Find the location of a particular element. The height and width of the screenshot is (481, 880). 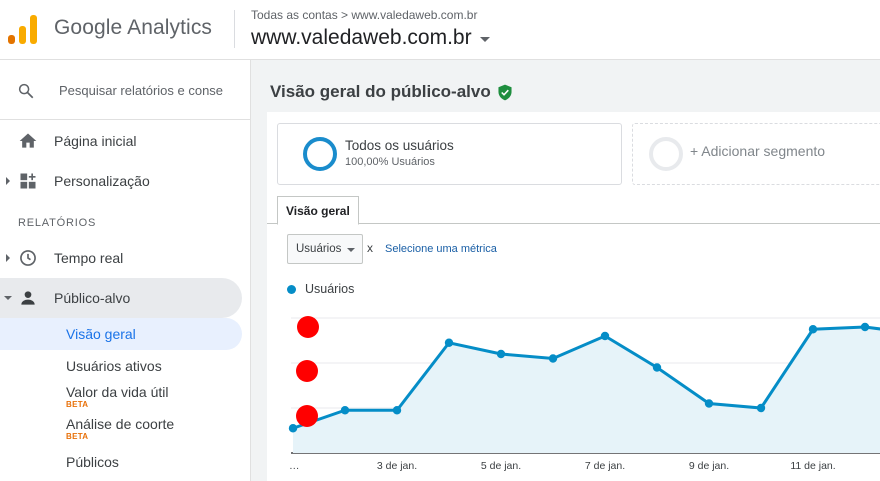

sidebar-item-home: Página inicial is located at coordinates (121, 141).